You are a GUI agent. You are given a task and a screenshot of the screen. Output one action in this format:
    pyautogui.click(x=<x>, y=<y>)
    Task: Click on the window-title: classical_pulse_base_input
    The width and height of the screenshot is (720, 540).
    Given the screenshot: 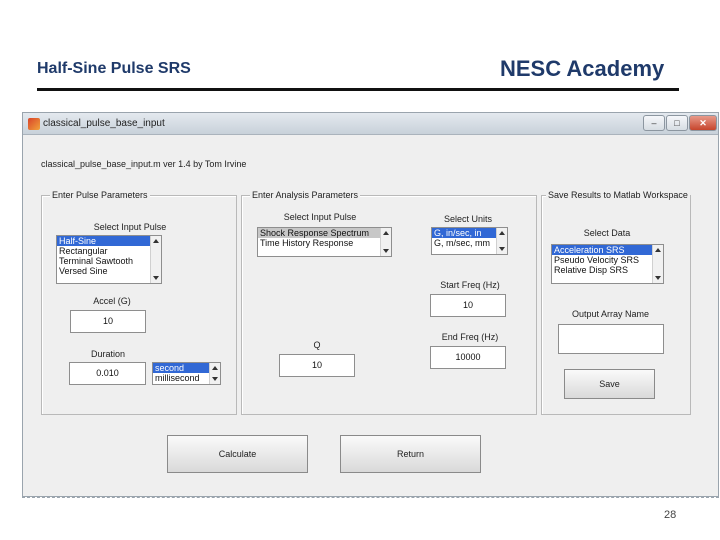 What is the action you would take?
    pyautogui.click(x=104, y=123)
    